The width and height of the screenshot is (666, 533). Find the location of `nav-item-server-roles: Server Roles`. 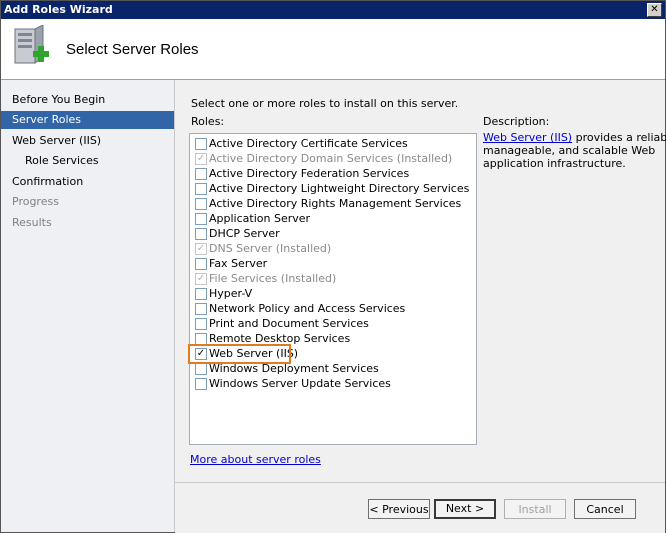

nav-item-server-roles: Server Roles is located at coordinates (87, 120).